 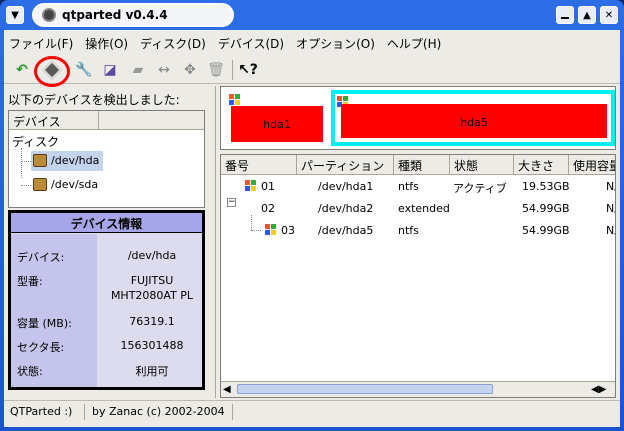 I want to click on window-title: qtparted v0.4.4, so click(x=115, y=15).